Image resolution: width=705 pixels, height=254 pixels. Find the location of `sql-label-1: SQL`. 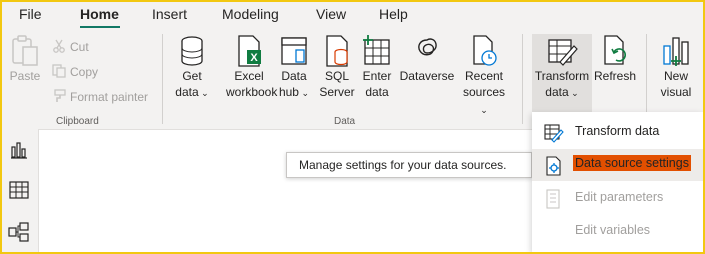

sql-label-1: SQL is located at coordinates (336, 76).